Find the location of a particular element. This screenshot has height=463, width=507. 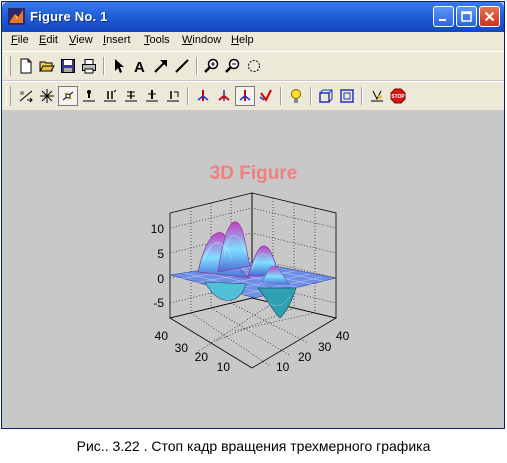

principal-axis-z-button is located at coordinates (245, 96).